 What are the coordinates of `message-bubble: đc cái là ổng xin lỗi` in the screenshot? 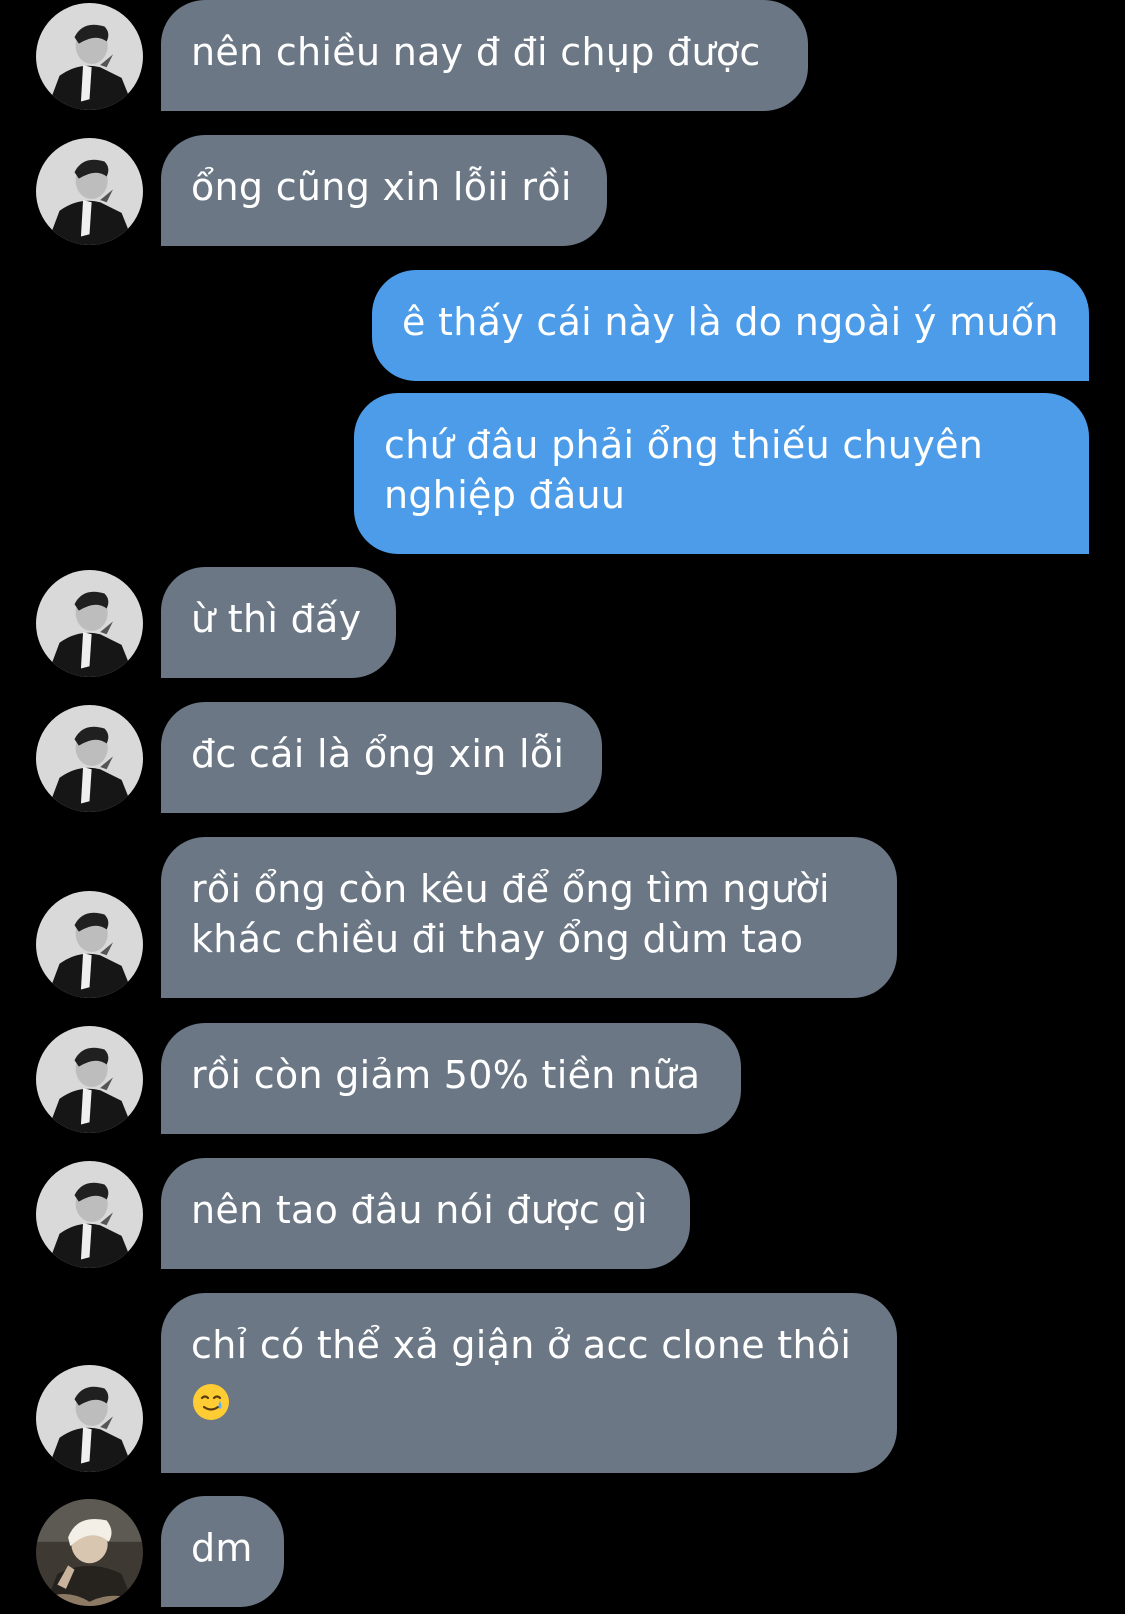 It's located at (381, 757).